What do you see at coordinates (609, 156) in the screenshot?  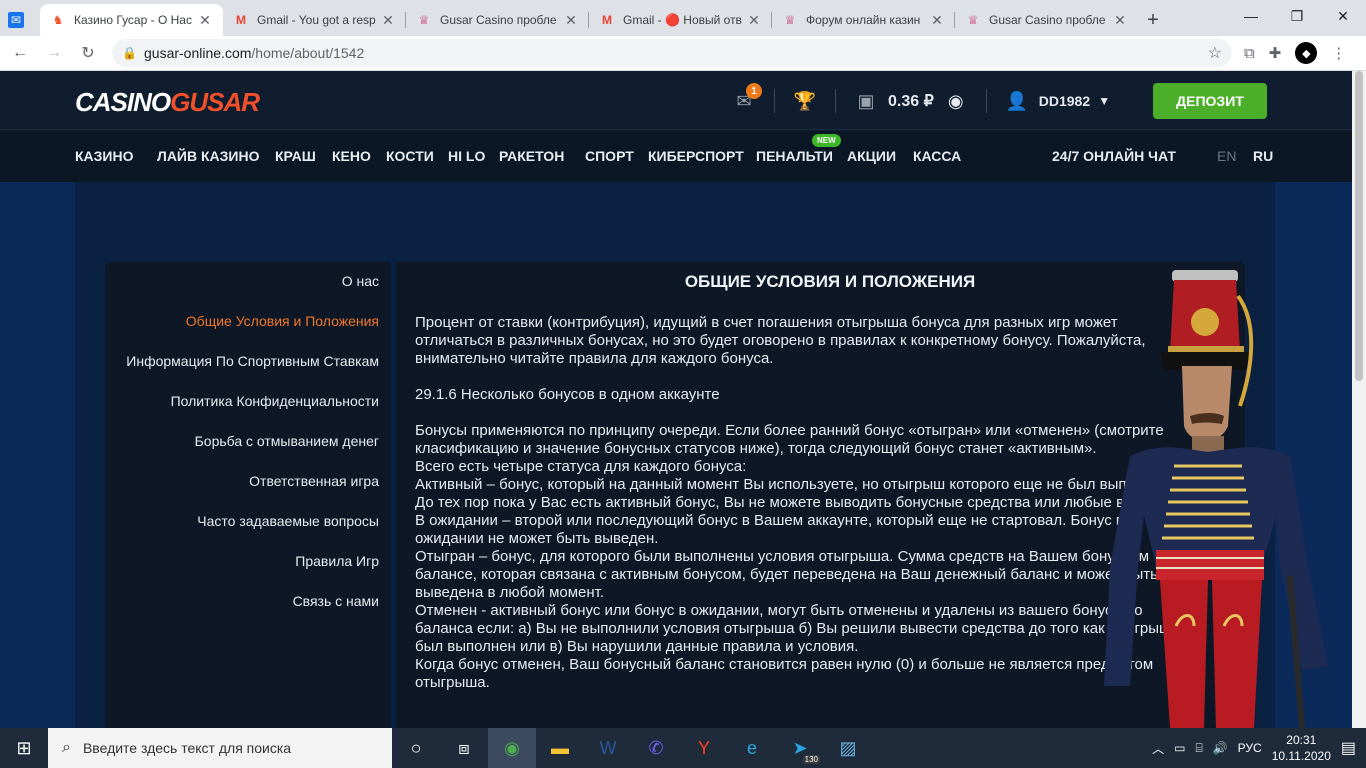 I see `nav-sport: СПОРТ` at bounding box center [609, 156].